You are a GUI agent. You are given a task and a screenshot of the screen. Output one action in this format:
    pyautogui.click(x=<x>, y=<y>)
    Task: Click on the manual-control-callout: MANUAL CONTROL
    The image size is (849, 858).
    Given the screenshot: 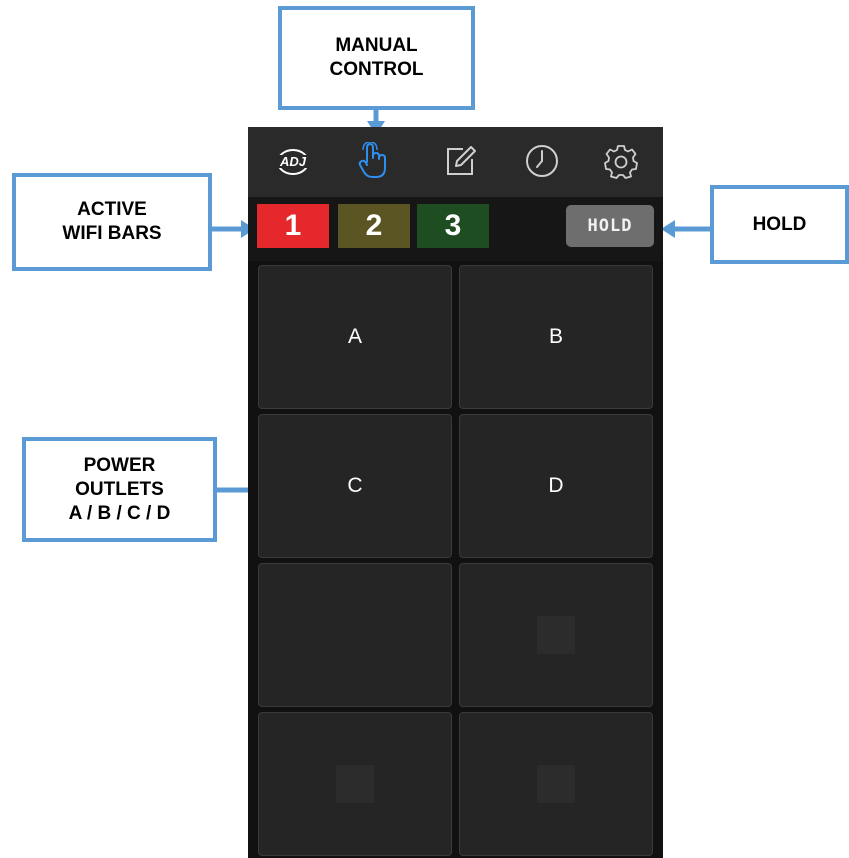 What is the action you would take?
    pyautogui.click(x=376, y=58)
    